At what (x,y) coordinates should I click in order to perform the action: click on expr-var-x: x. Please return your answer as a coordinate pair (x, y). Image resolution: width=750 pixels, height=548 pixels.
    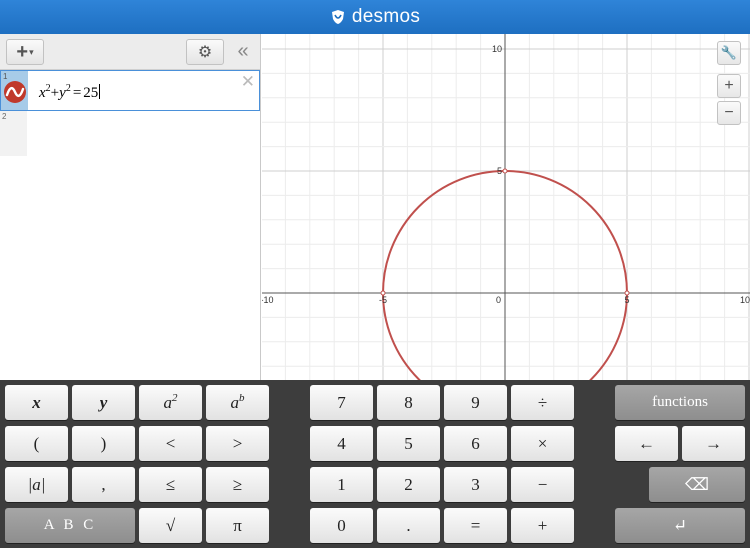
    Looking at the image, I should click on (42, 93).